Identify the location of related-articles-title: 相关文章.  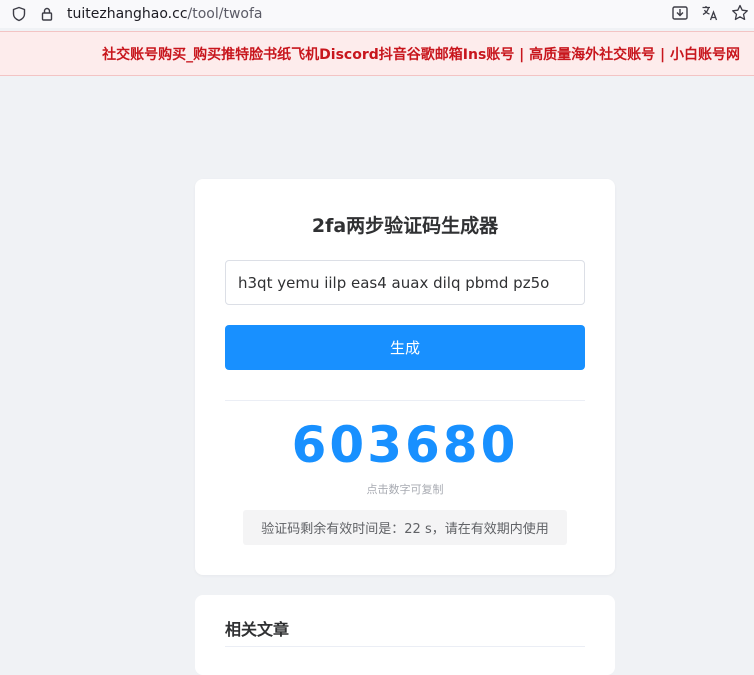
(257, 629).